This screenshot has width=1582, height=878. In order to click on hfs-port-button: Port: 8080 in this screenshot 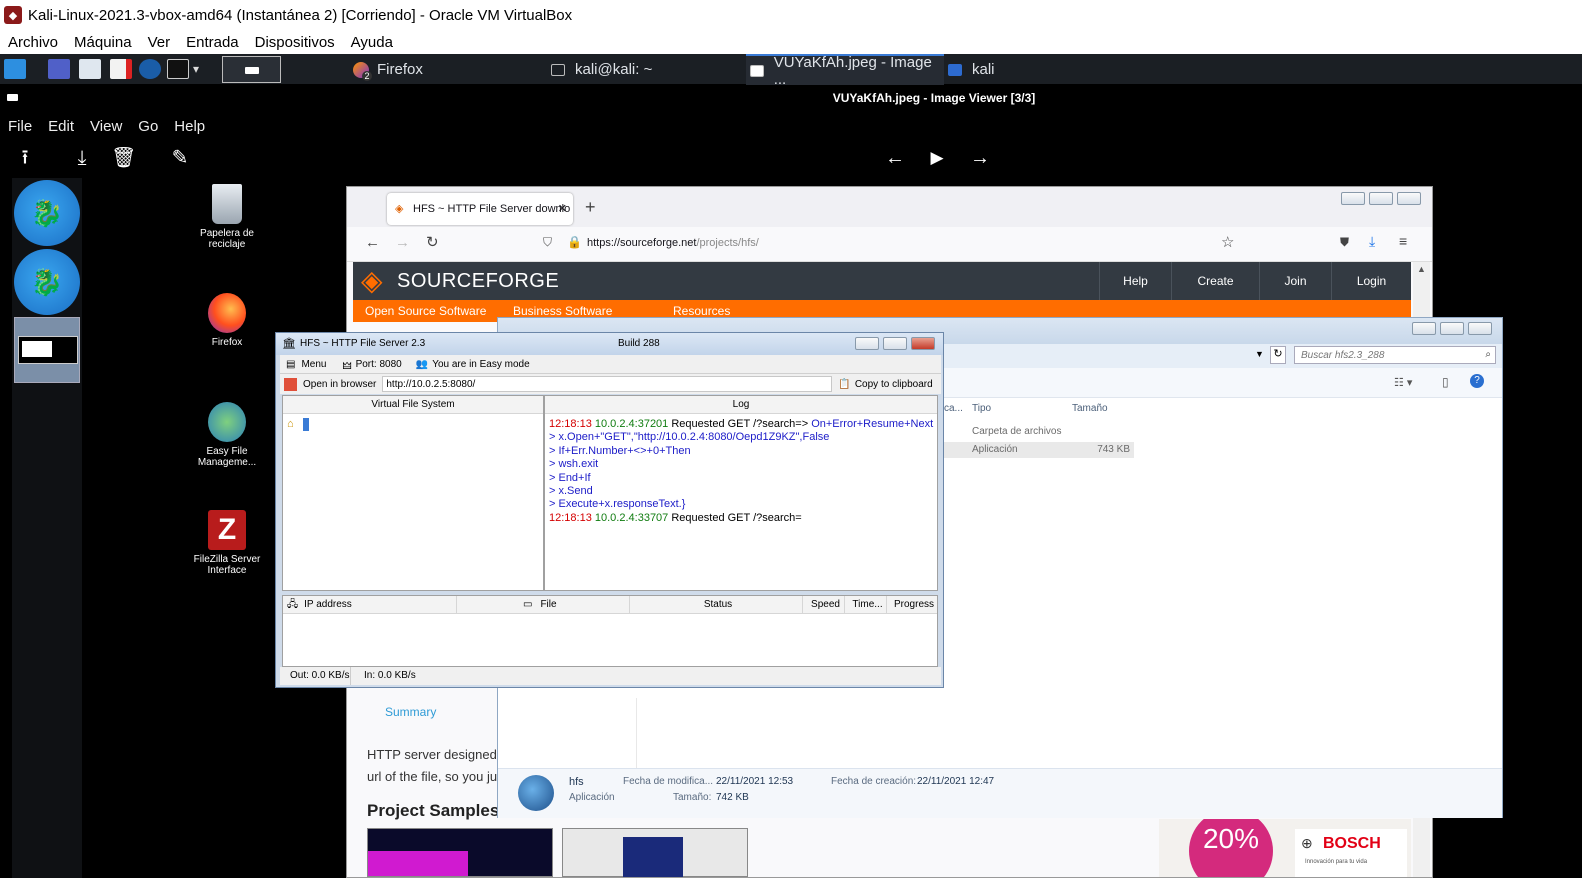, I will do `click(379, 364)`.